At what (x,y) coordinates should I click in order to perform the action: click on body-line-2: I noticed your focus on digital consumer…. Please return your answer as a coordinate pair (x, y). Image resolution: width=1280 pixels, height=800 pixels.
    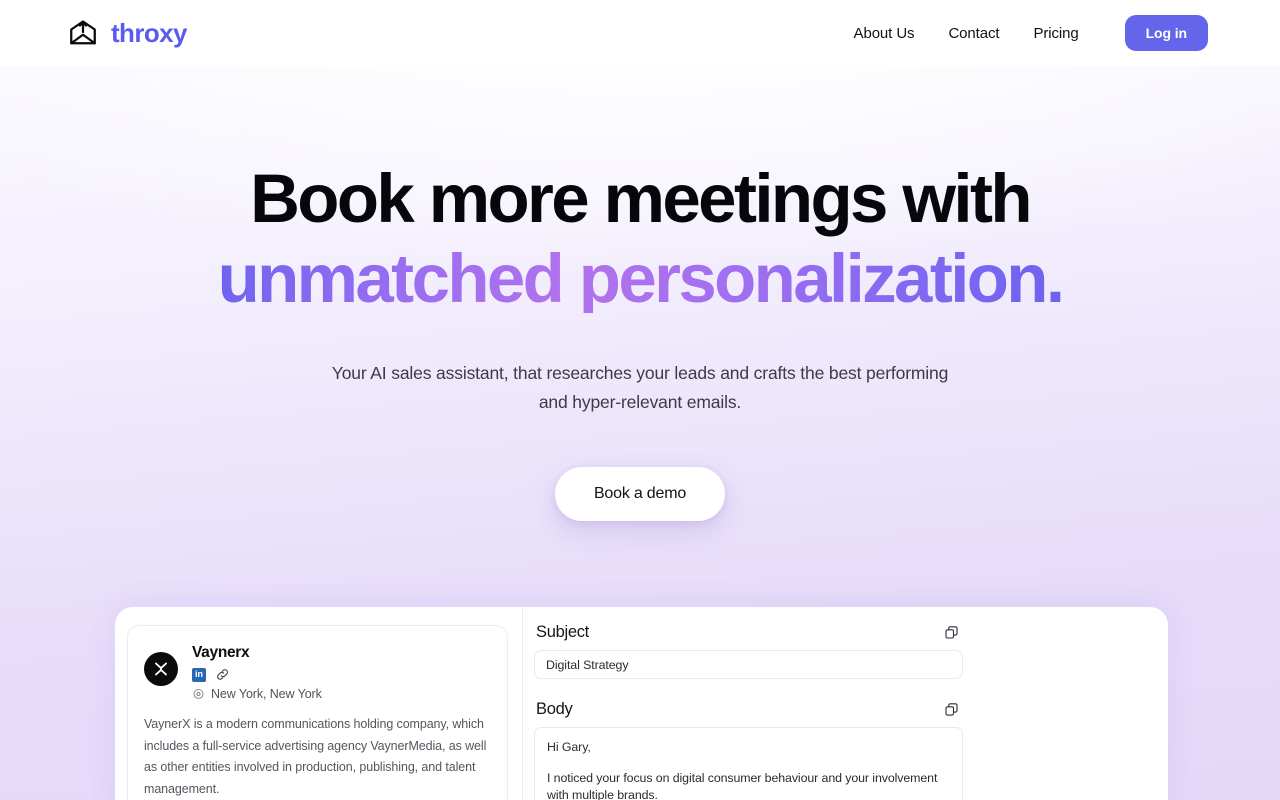
    Looking at the image, I should click on (742, 785).